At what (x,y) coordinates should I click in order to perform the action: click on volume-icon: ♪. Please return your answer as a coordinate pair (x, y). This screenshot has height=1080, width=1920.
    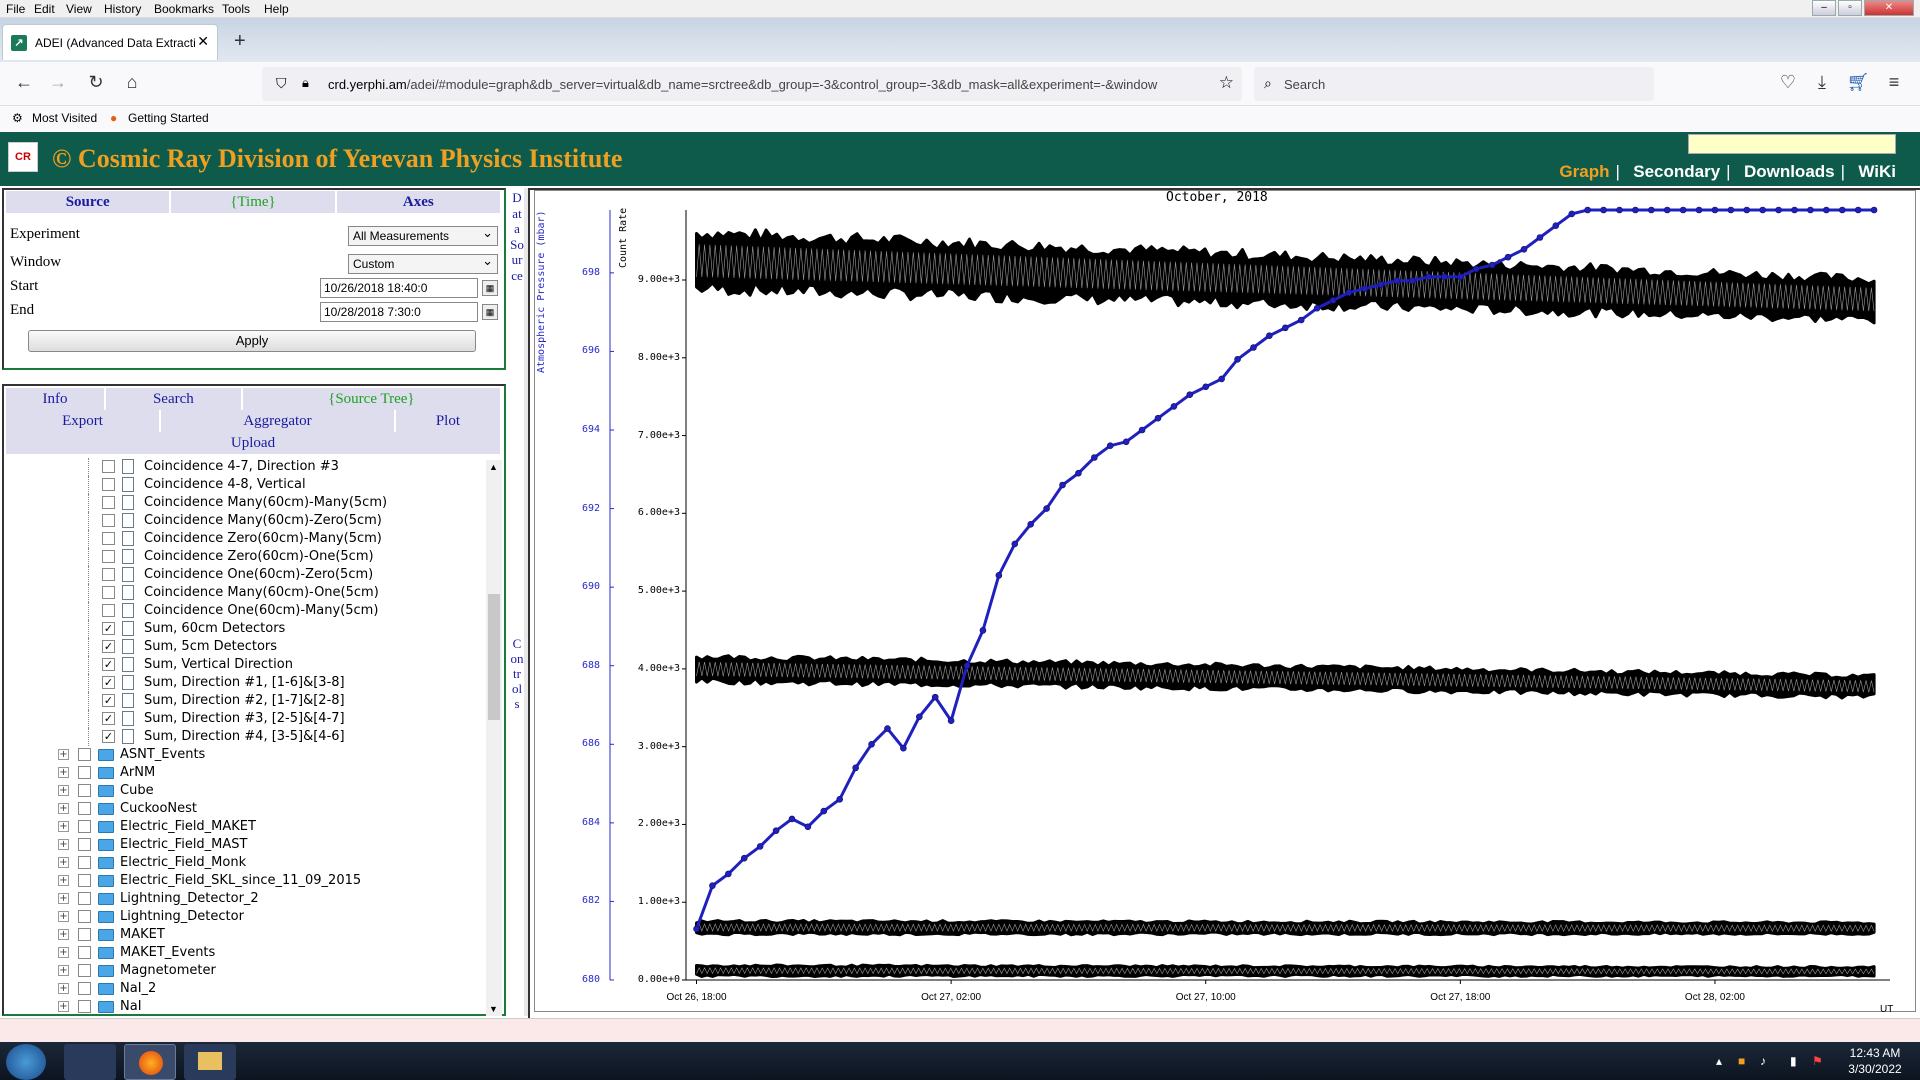
    Looking at the image, I should click on (1763, 1061).